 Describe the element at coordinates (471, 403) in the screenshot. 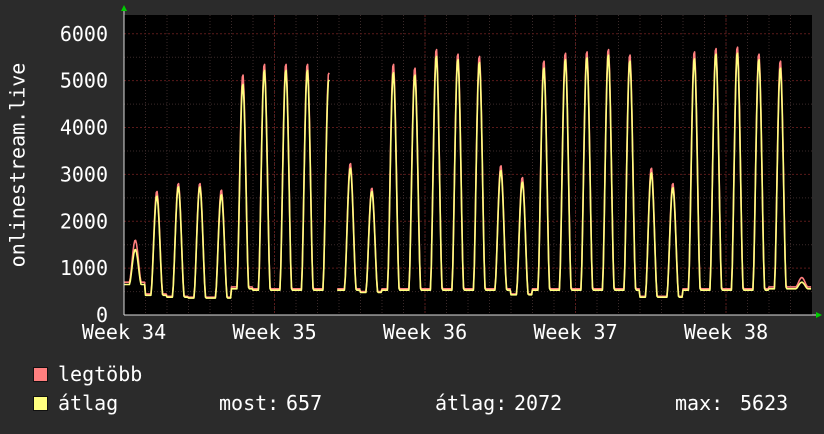

I see `stat-avg-label: átlag:` at that location.